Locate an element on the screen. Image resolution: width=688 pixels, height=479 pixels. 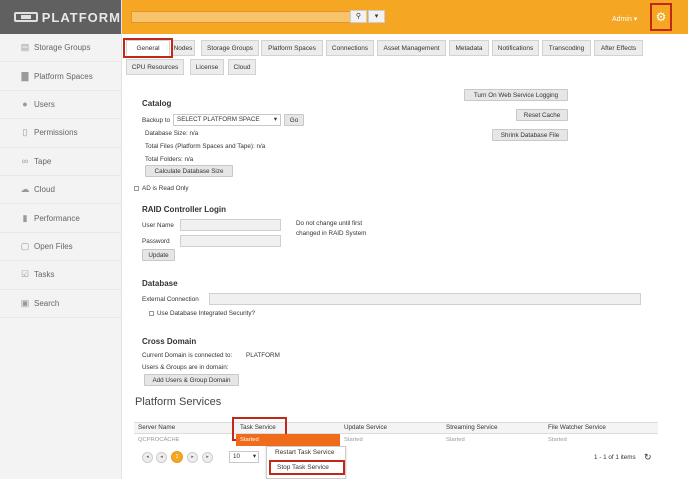
search-button: ⚲ is located at coordinates (358, 16).